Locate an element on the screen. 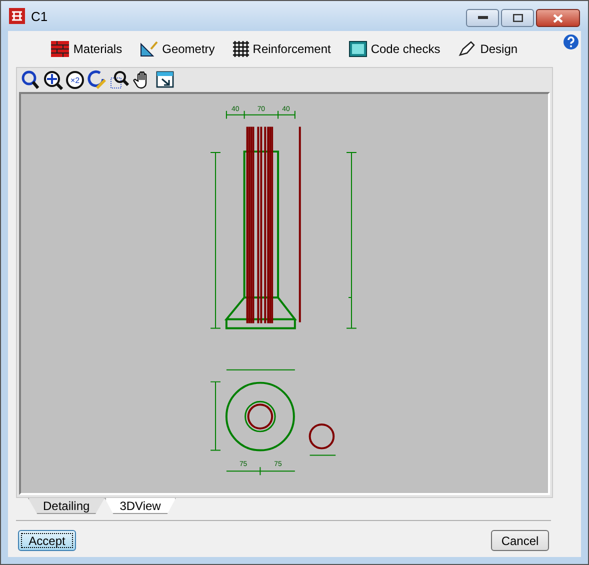 This screenshot has width=589, height=565. minimize-button is located at coordinates (482, 18).